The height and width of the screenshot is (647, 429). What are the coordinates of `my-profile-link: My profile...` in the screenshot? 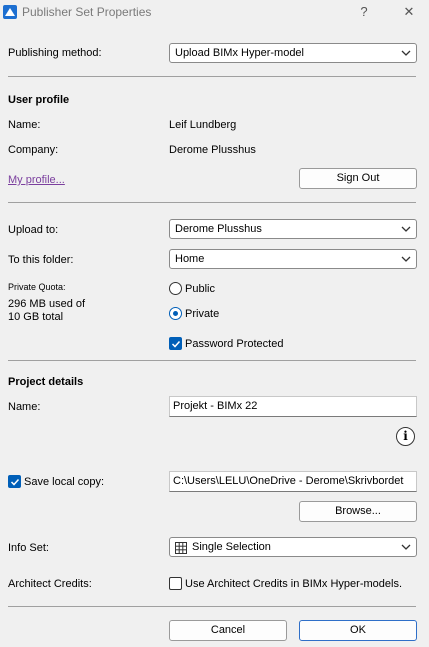 It's located at (36, 180).